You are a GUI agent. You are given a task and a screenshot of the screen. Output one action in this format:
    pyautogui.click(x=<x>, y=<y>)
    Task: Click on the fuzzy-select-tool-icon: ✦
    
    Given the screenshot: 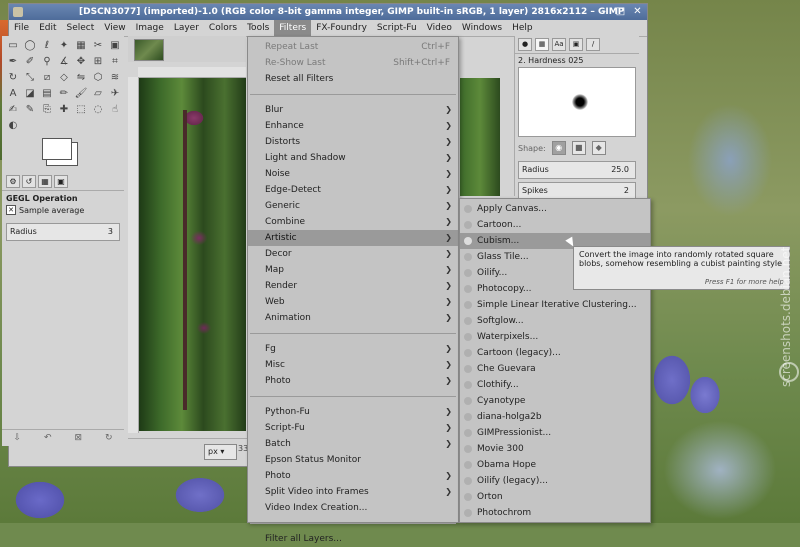 What is the action you would take?
    pyautogui.click(x=64, y=45)
    